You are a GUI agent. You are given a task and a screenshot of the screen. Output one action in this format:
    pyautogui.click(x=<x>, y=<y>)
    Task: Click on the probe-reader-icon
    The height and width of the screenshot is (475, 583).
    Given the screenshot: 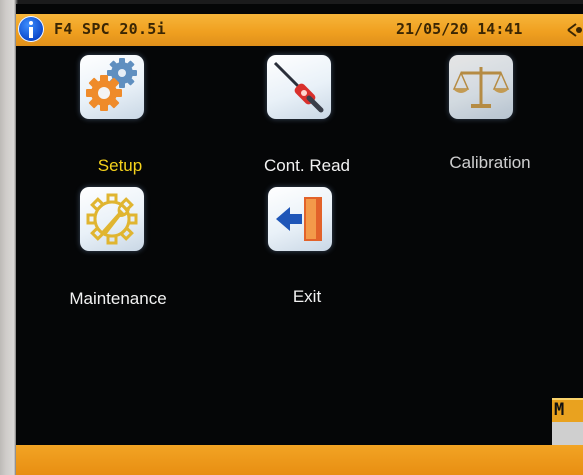 What is the action you would take?
    pyautogui.click(x=299, y=87)
    